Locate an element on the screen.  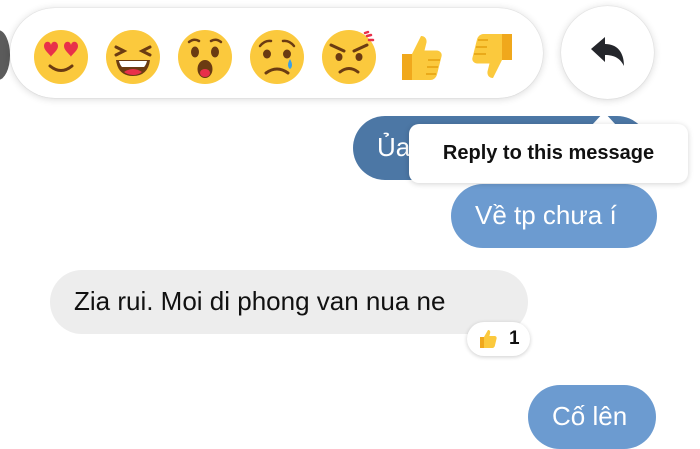
laughing-emoji-icon is located at coordinates (133, 57).